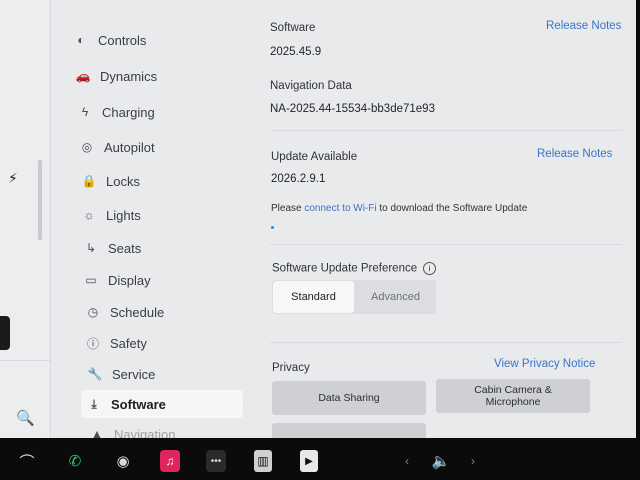 Image resolution: width=640 pixels, height=480 pixels. I want to click on scrollbar, so click(40, 200).